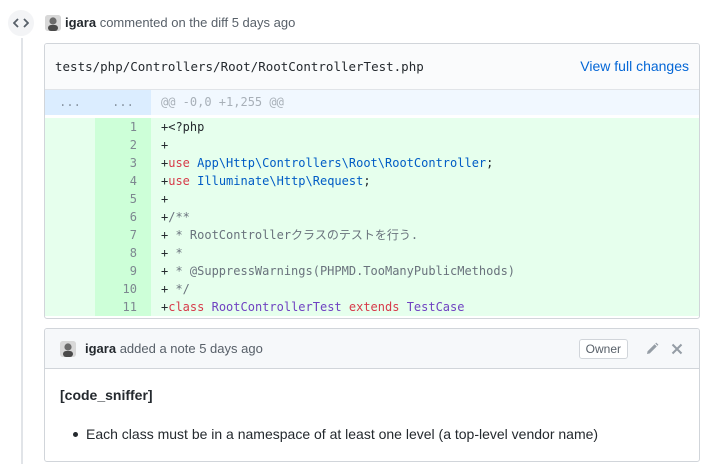 This screenshot has height=464, width=706. Describe the element at coordinates (652, 349) in the screenshot. I see `pencil-icon` at that location.